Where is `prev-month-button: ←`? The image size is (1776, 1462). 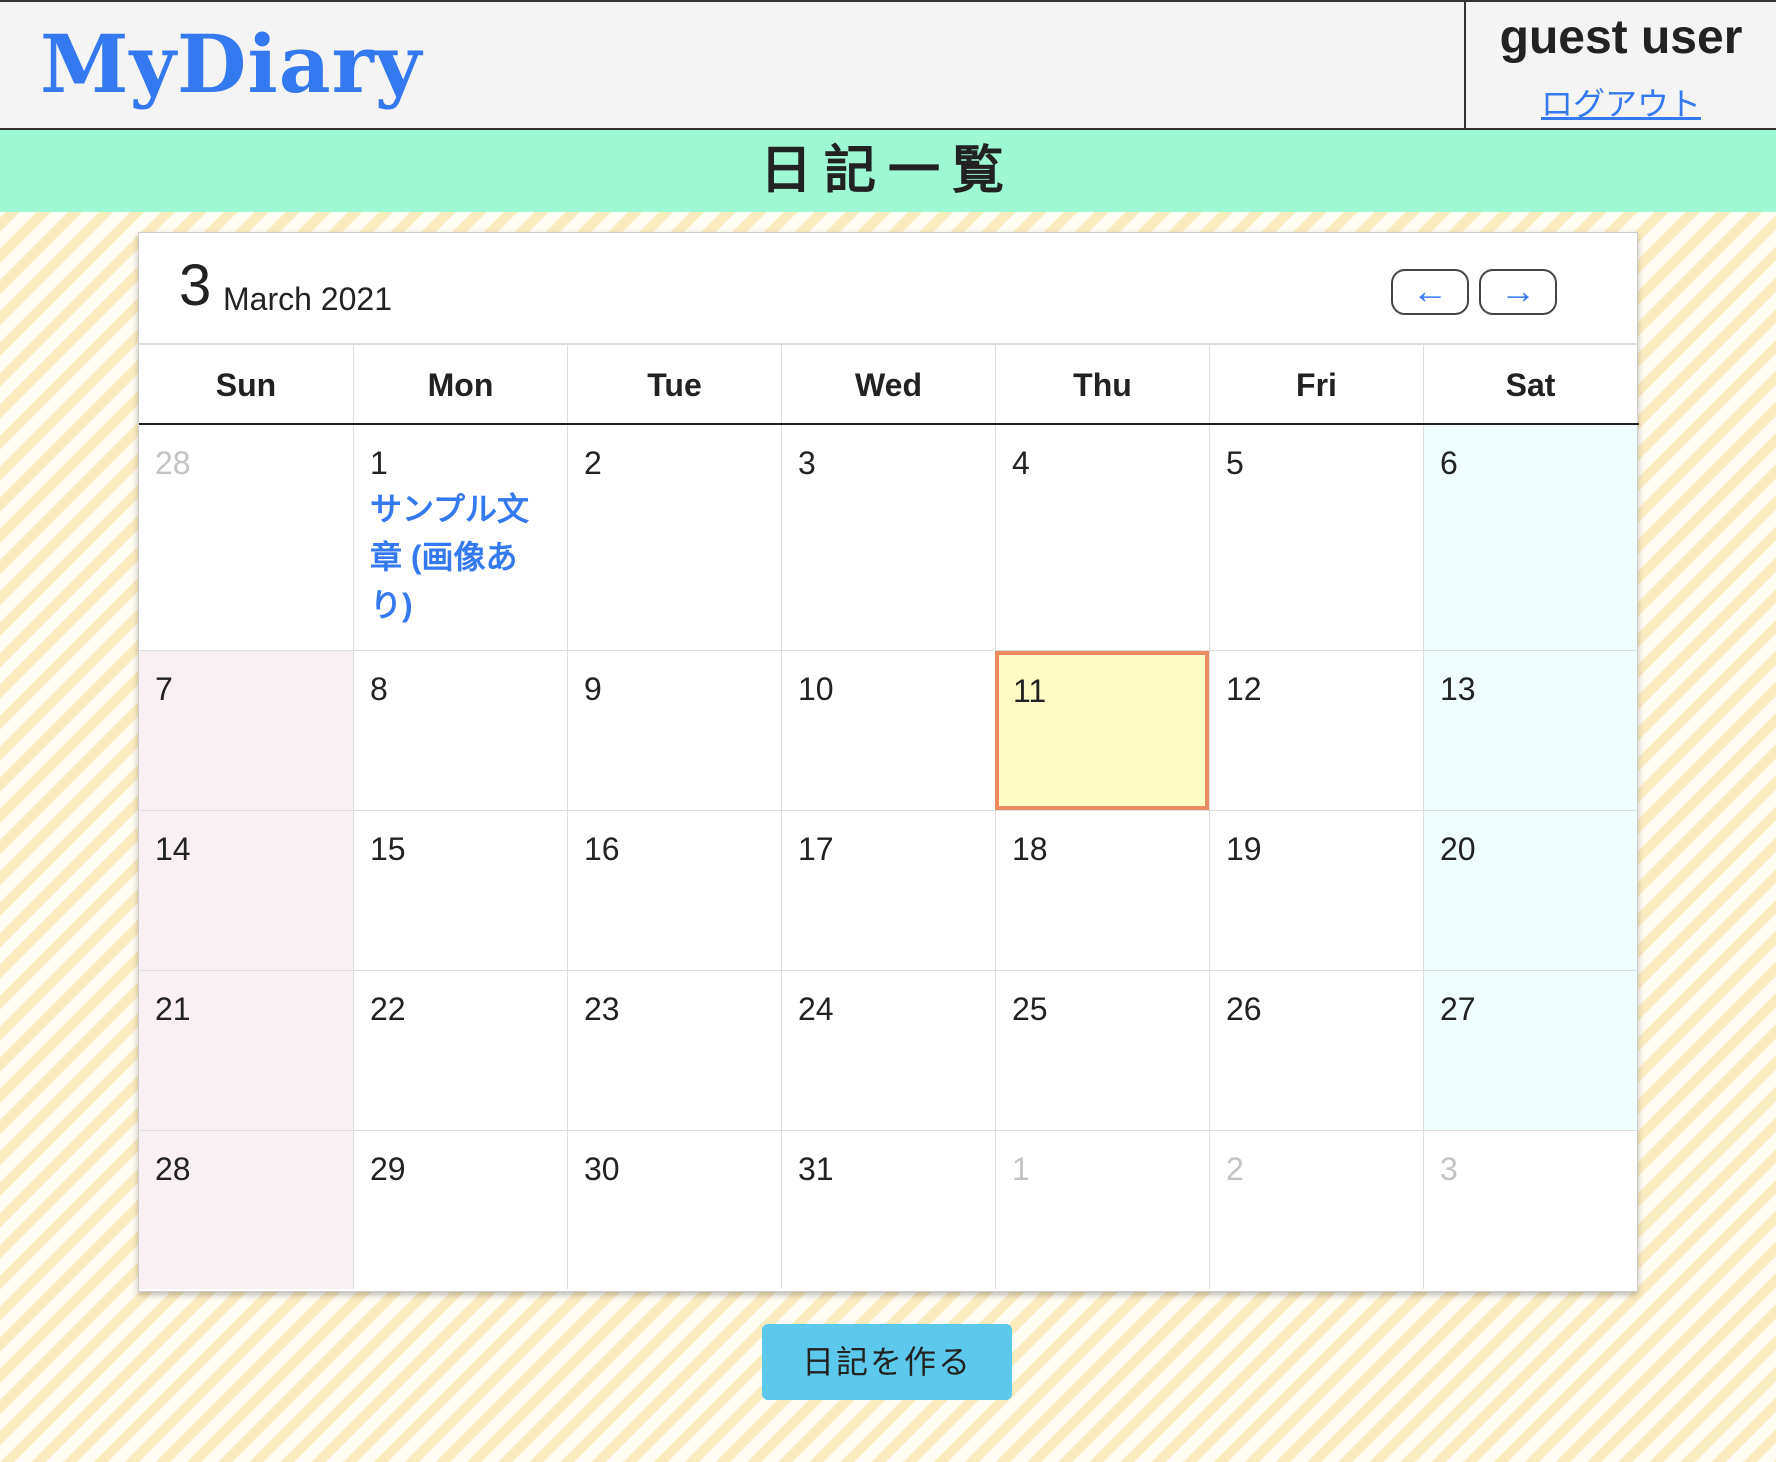 prev-month-button: ← is located at coordinates (1430, 292).